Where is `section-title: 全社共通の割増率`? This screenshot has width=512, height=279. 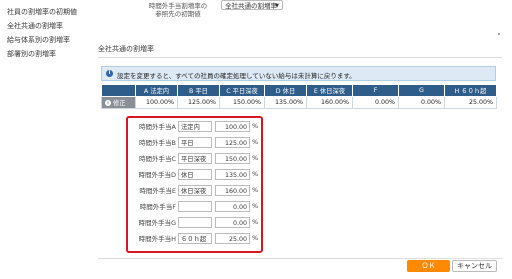 section-title: 全社共通の割増率 is located at coordinates (126, 49).